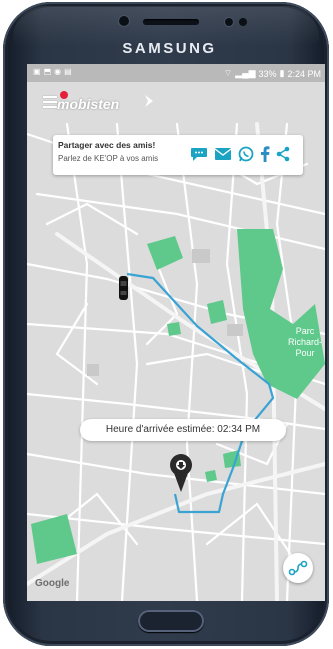 Image resolution: width=333 pixels, height=649 pixels. Describe the element at coordinates (265, 154) in the screenshot. I see `facebook-icon` at that location.